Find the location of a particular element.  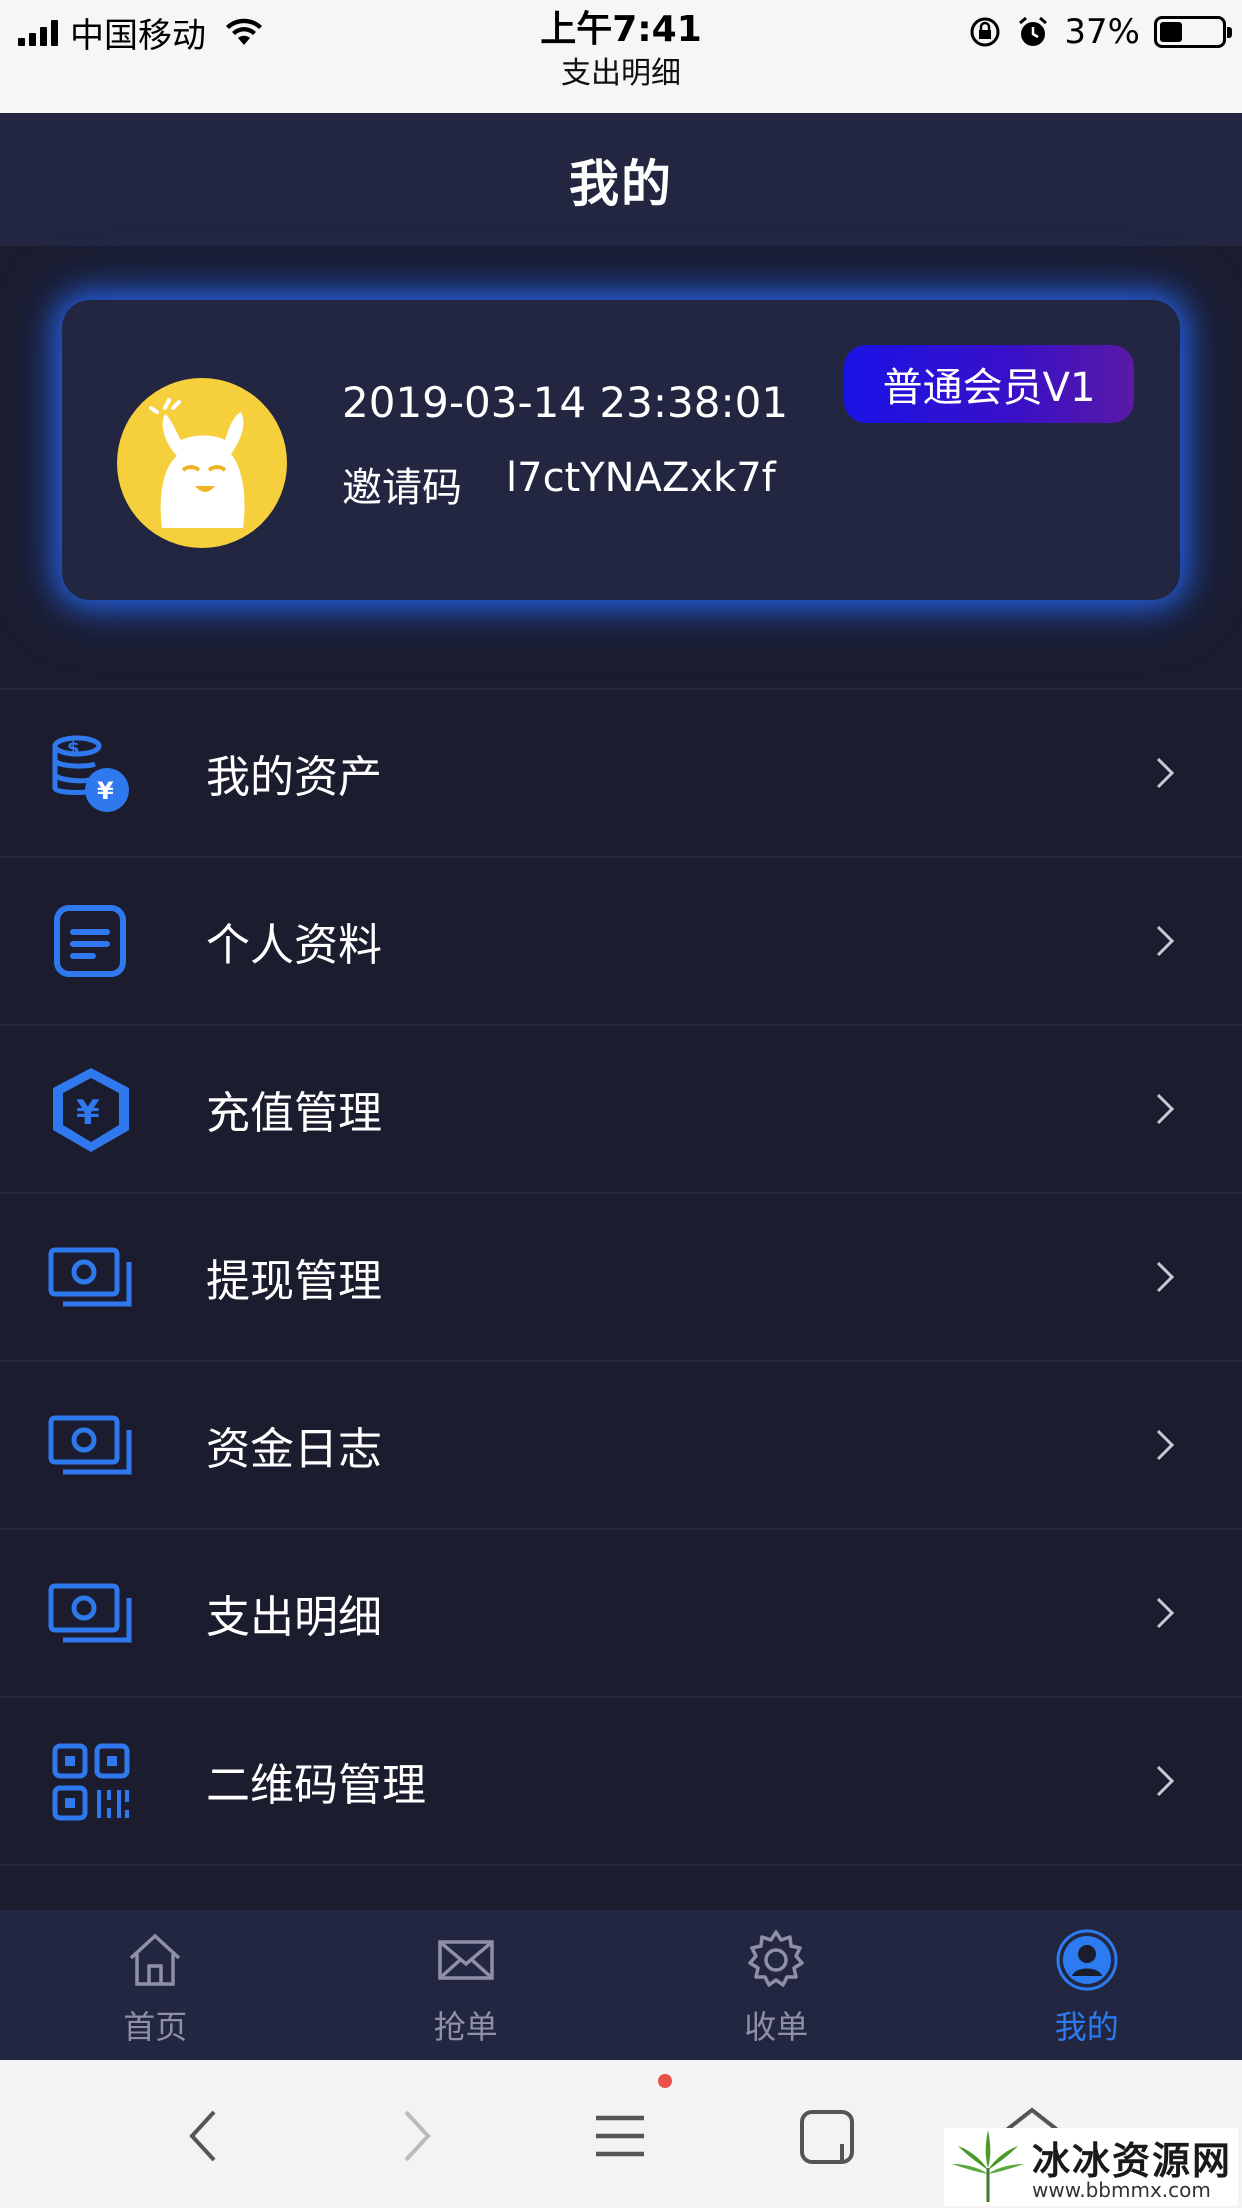

page-header: 我的 is located at coordinates (621, 179).